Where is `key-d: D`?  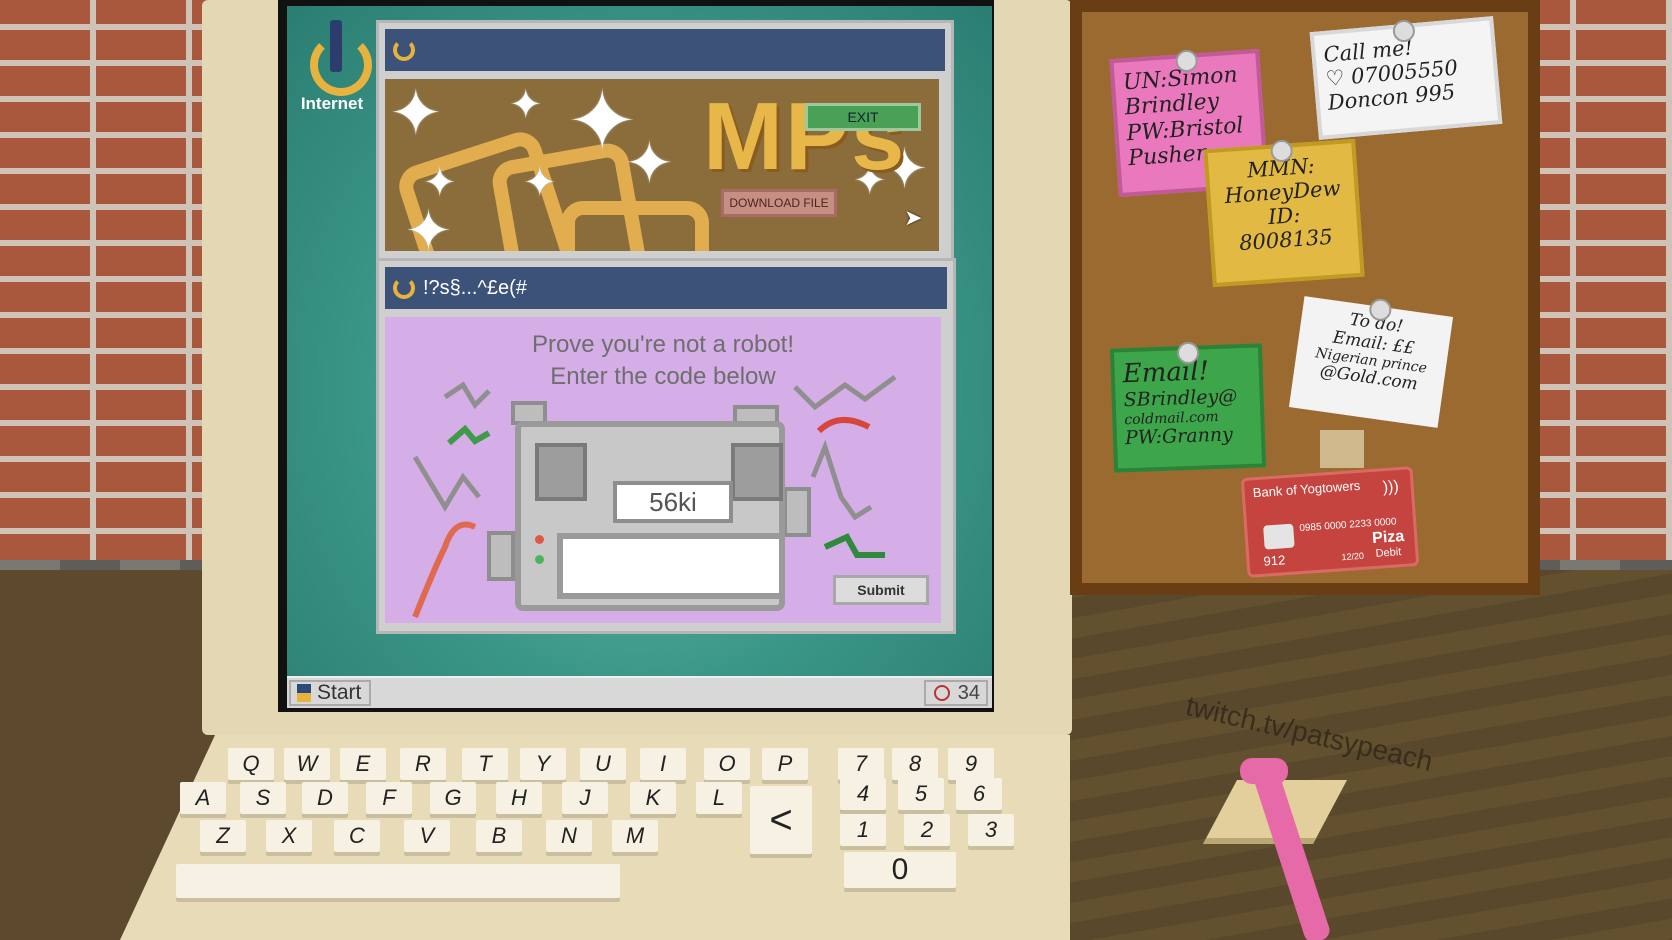
key-d: D is located at coordinates (325, 798).